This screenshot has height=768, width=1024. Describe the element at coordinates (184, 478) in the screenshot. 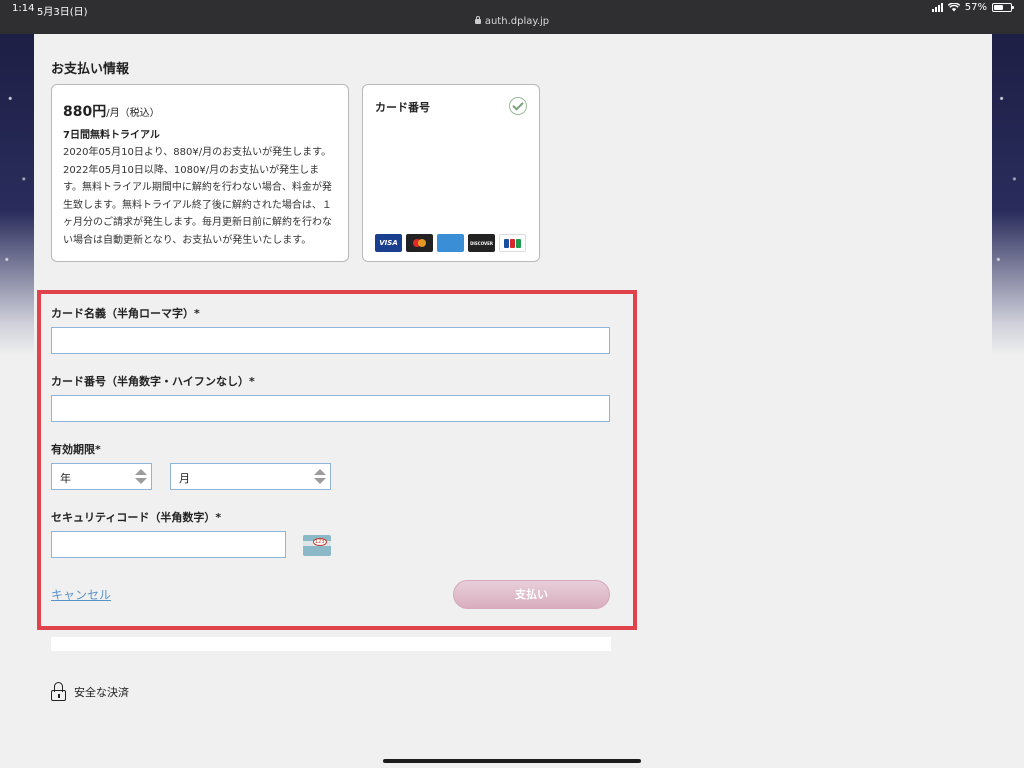

I see `expiry-month-value: 月` at that location.